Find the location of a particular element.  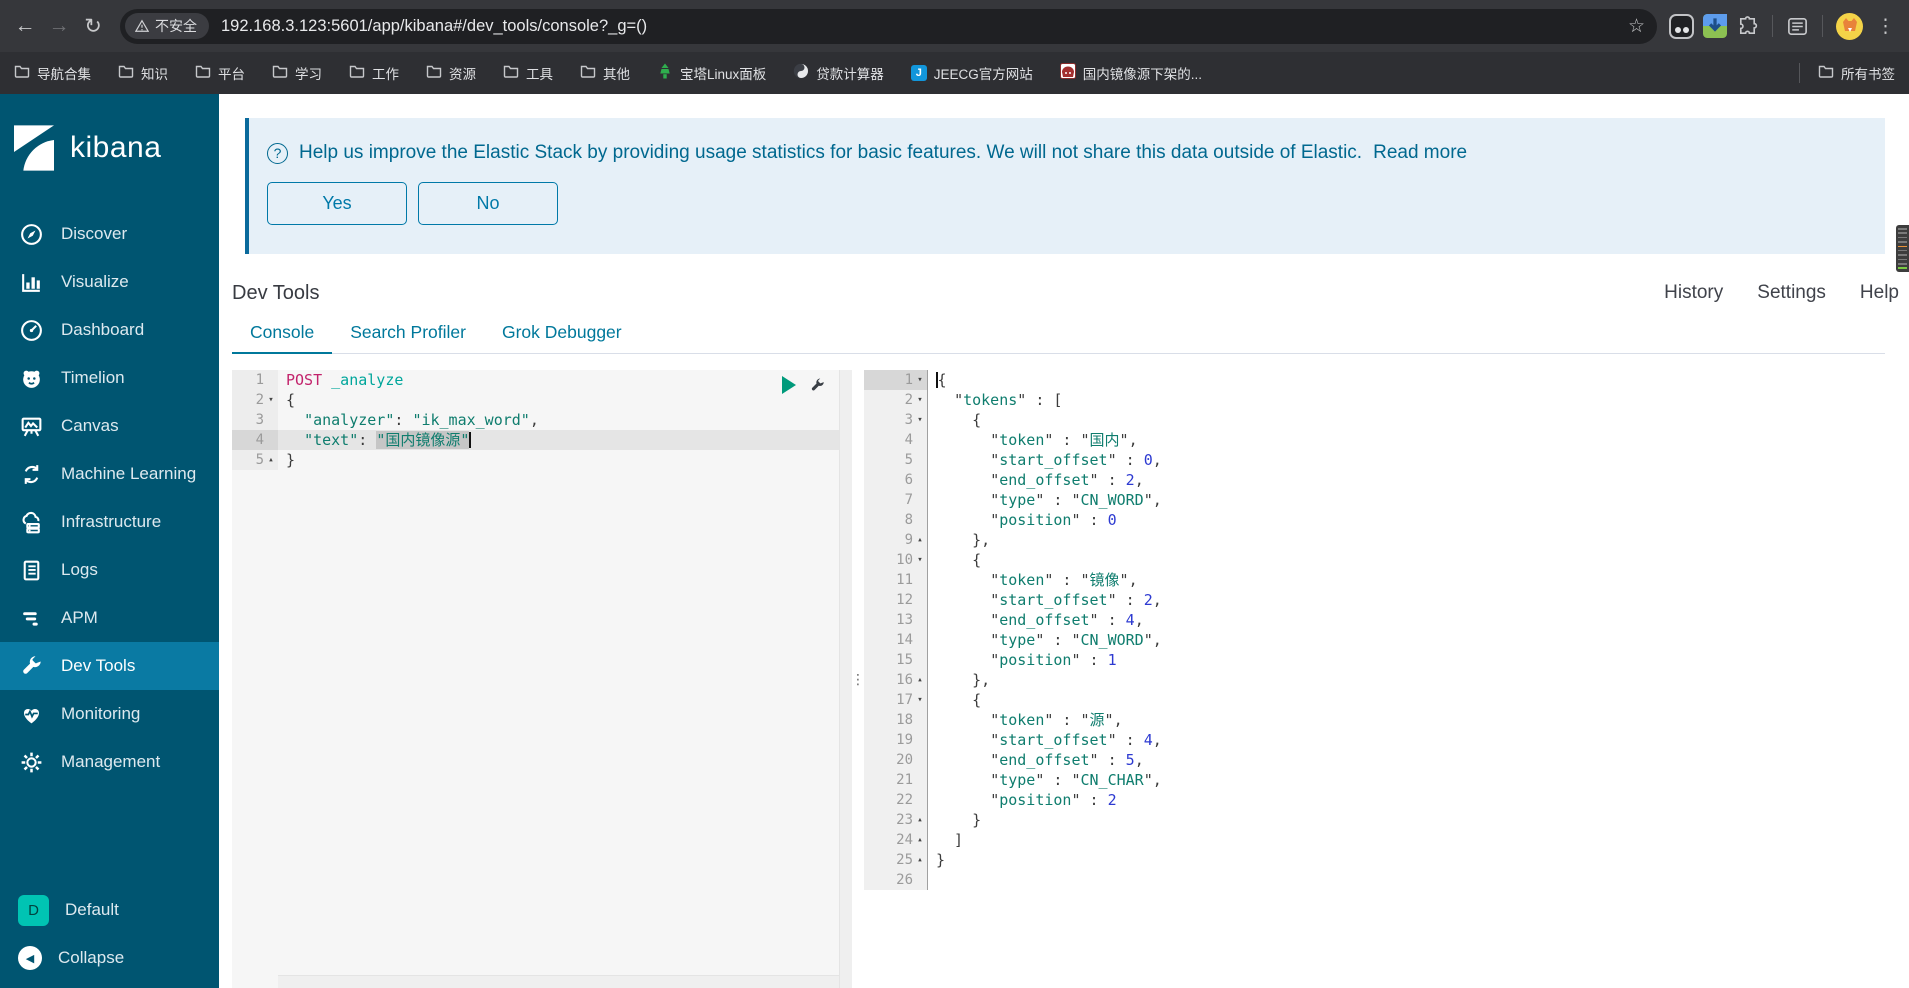

line-number: 13 is located at coordinates (896, 620).